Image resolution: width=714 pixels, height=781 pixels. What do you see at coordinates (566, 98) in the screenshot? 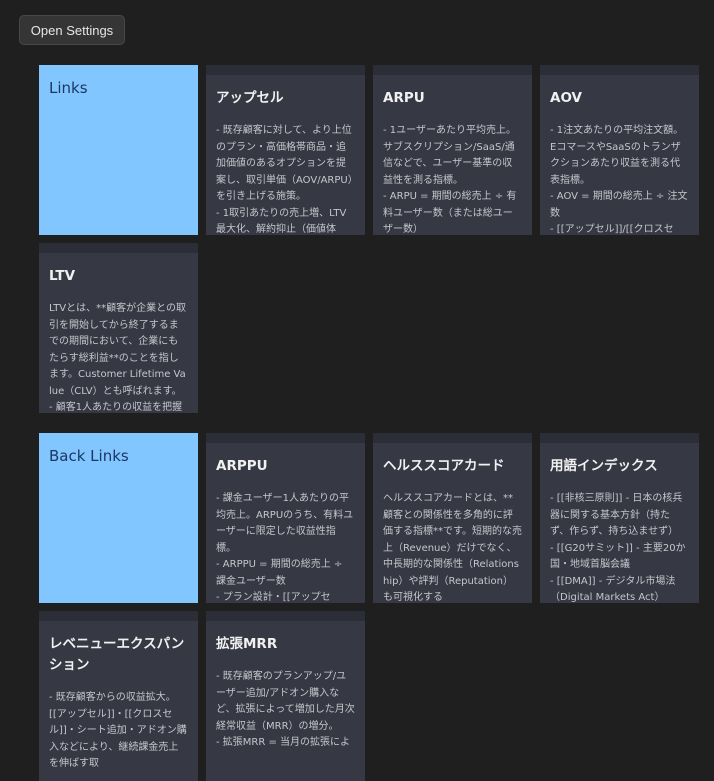
I see `card-title: AOV` at bounding box center [566, 98].